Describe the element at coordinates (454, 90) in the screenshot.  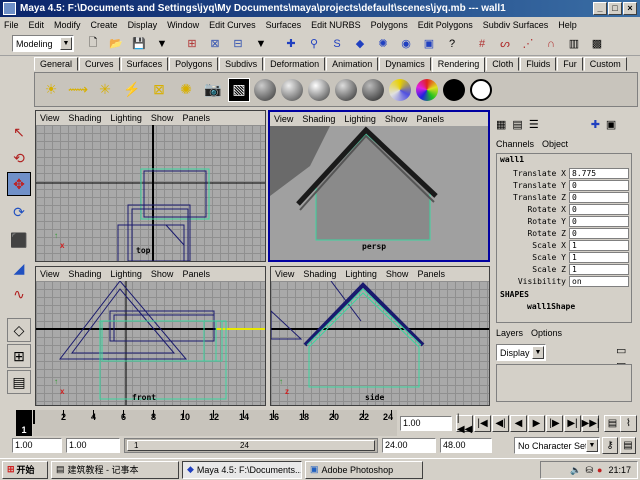
I see `surface-shader-ball-icon` at that location.